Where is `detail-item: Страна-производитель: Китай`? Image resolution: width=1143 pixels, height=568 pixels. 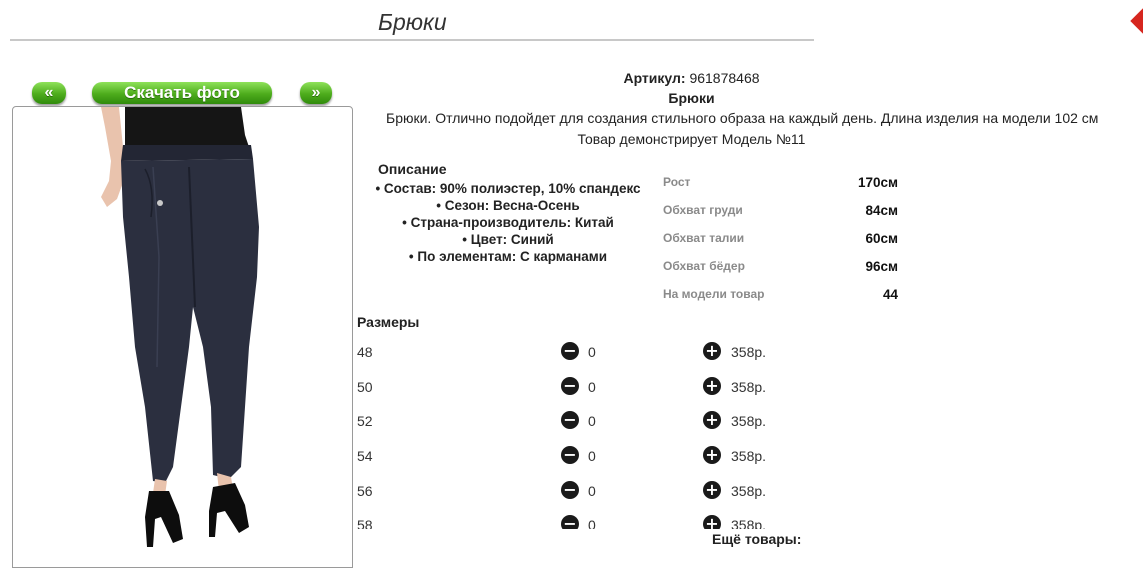 detail-item: Страна-производитель: Китай is located at coordinates (508, 222).